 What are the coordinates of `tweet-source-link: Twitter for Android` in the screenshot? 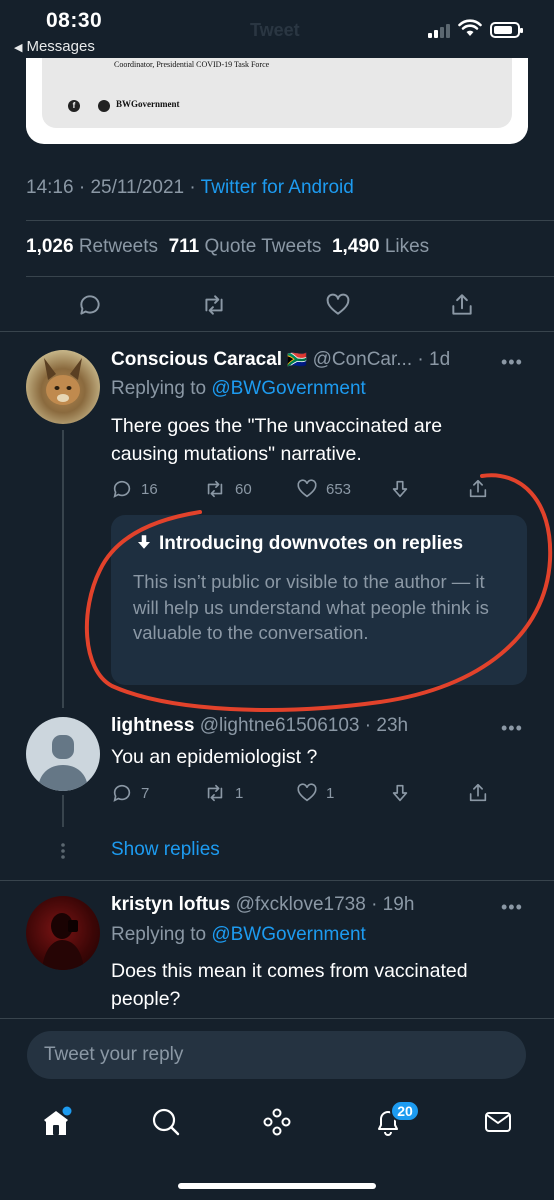 It's located at (277, 187).